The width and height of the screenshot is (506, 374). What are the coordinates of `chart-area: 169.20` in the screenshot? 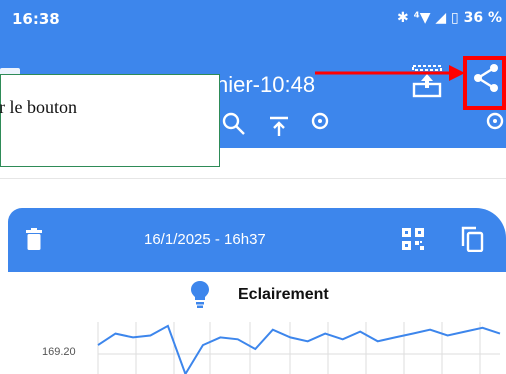 It's located at (253, 346).